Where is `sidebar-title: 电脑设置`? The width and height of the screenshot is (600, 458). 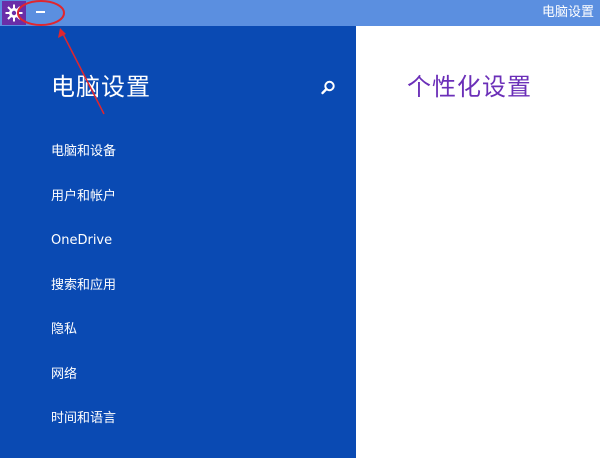 sidebar-title: 电脑设置 is located at coordinates (101, 87).